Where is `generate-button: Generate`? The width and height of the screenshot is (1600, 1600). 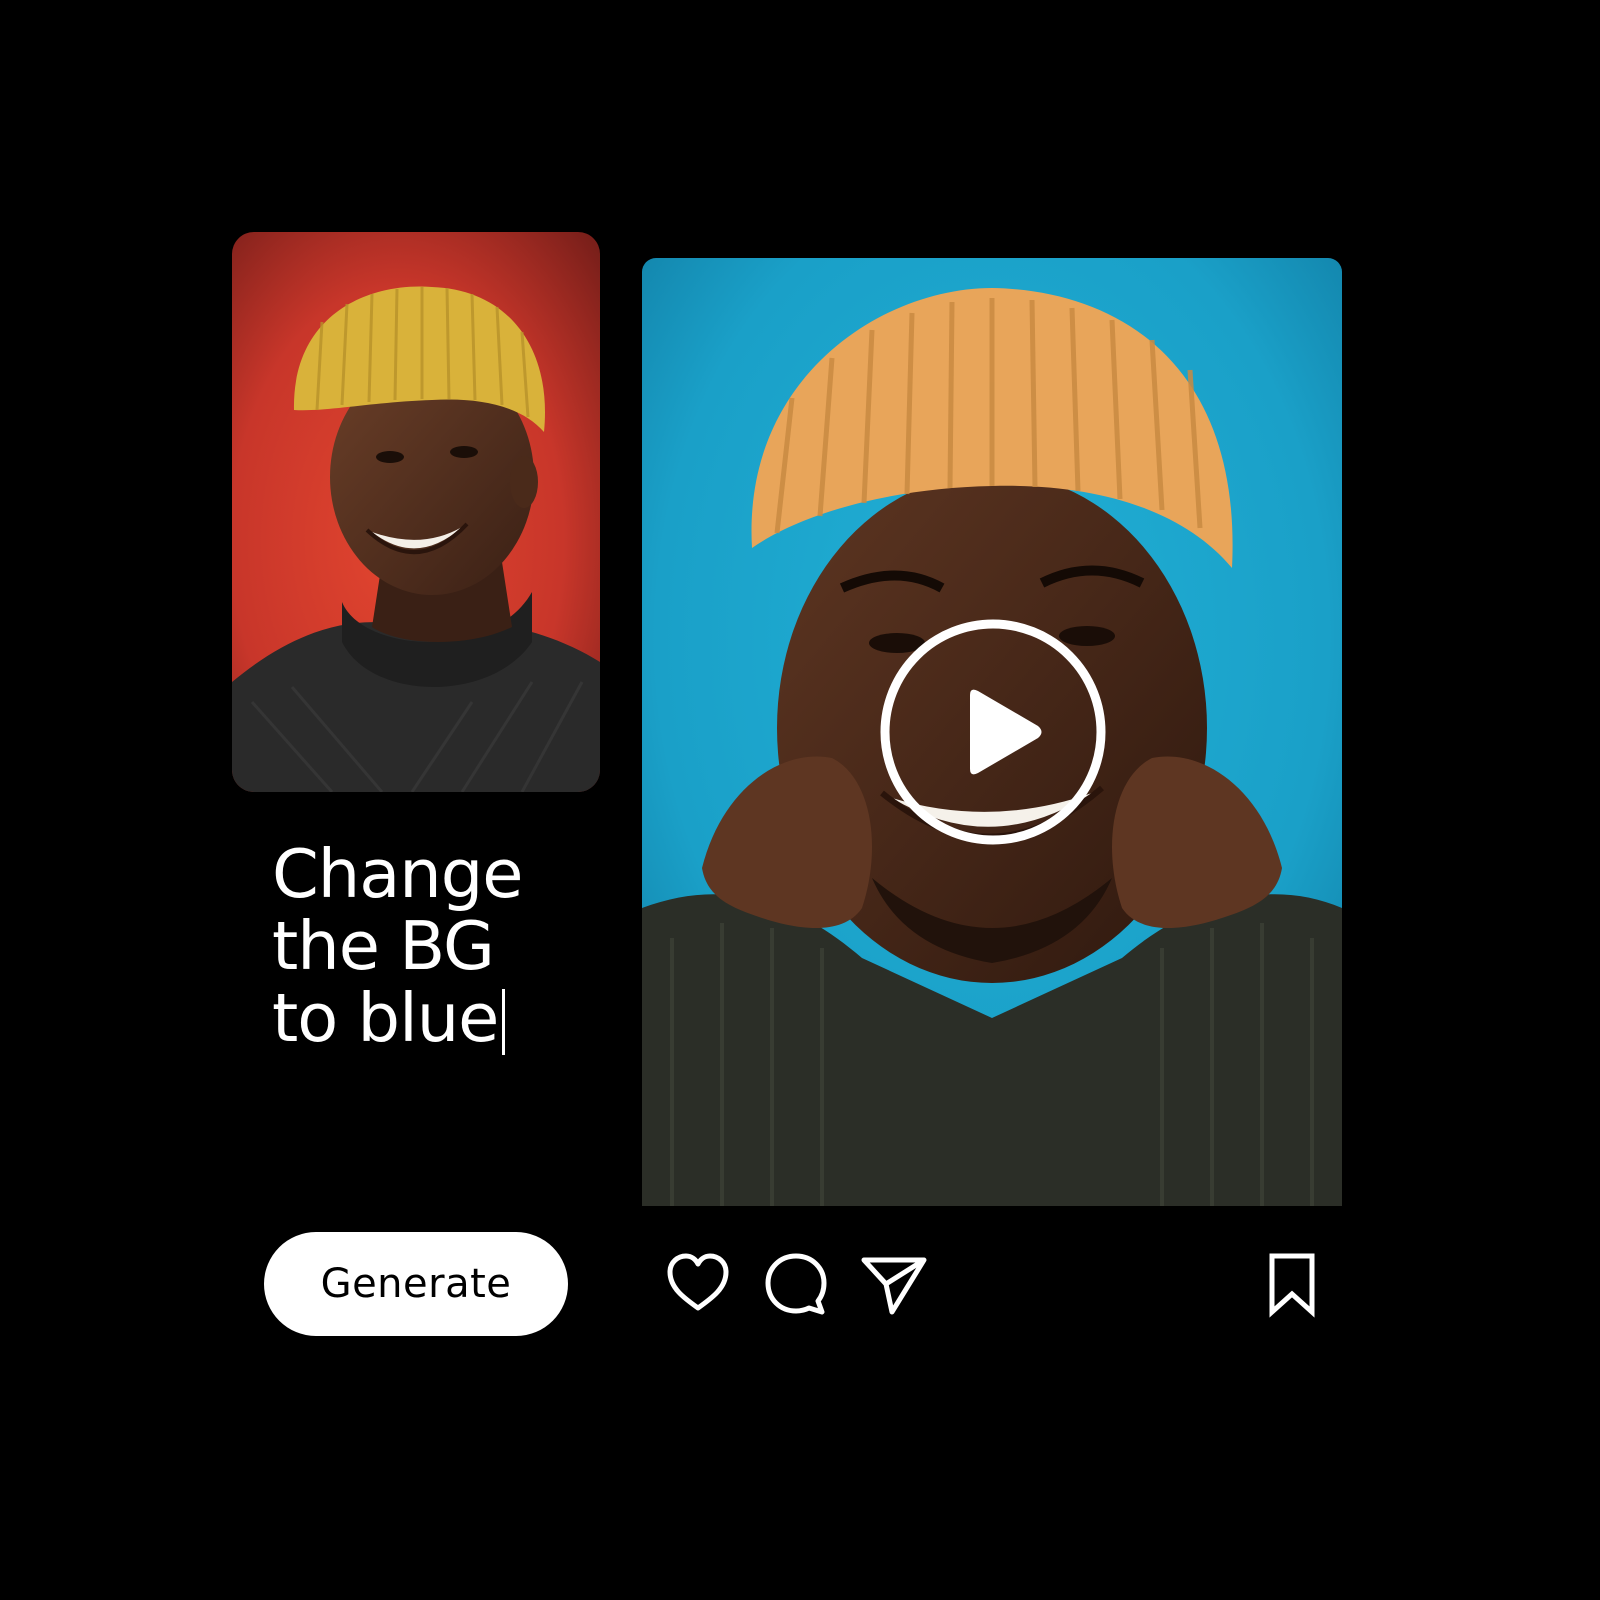
generate-button: Generate is located at coordinates (416, 1284).